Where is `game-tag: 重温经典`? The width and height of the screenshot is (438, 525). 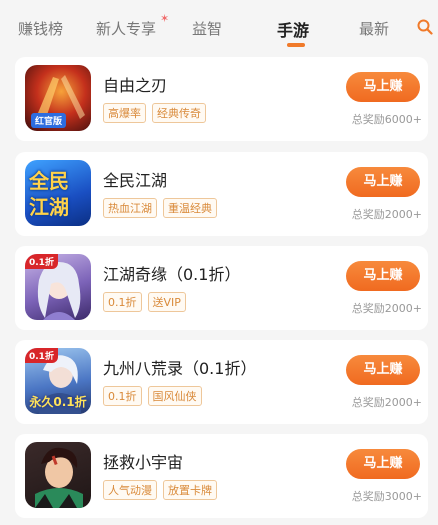 game-tag: 重温经典 is located at coordinates (190, 208).